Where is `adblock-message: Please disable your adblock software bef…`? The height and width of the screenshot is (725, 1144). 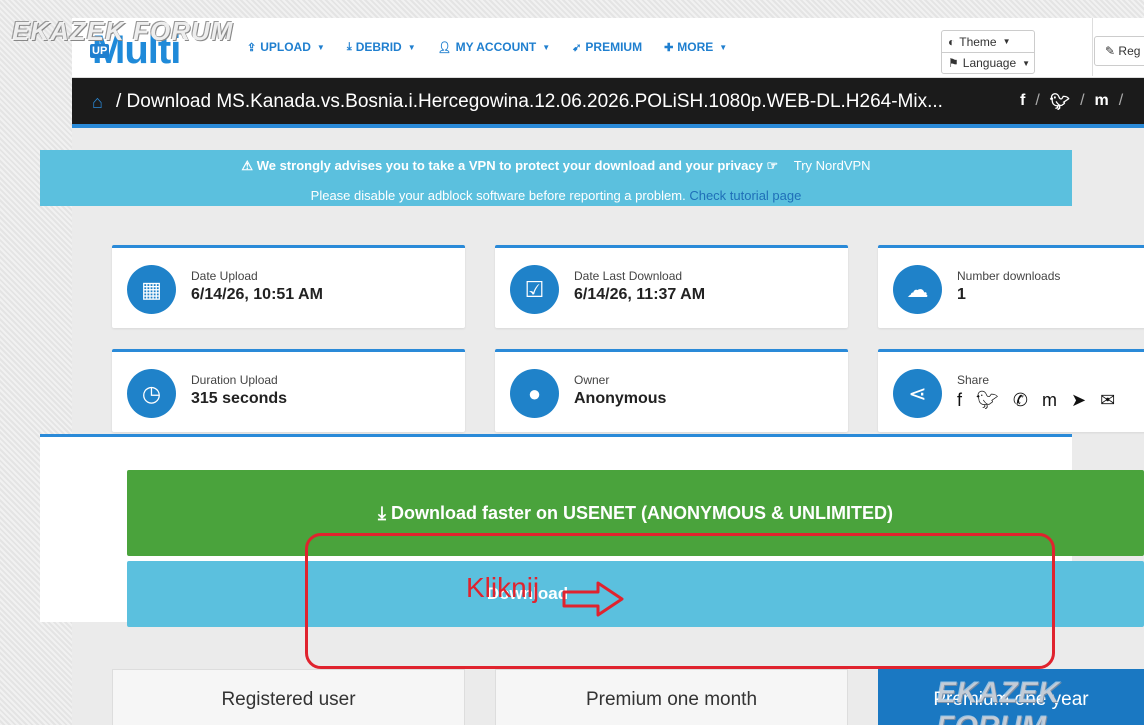 adblock-message: Please disable your adblock software bef… is located at coordinates (498, 195).